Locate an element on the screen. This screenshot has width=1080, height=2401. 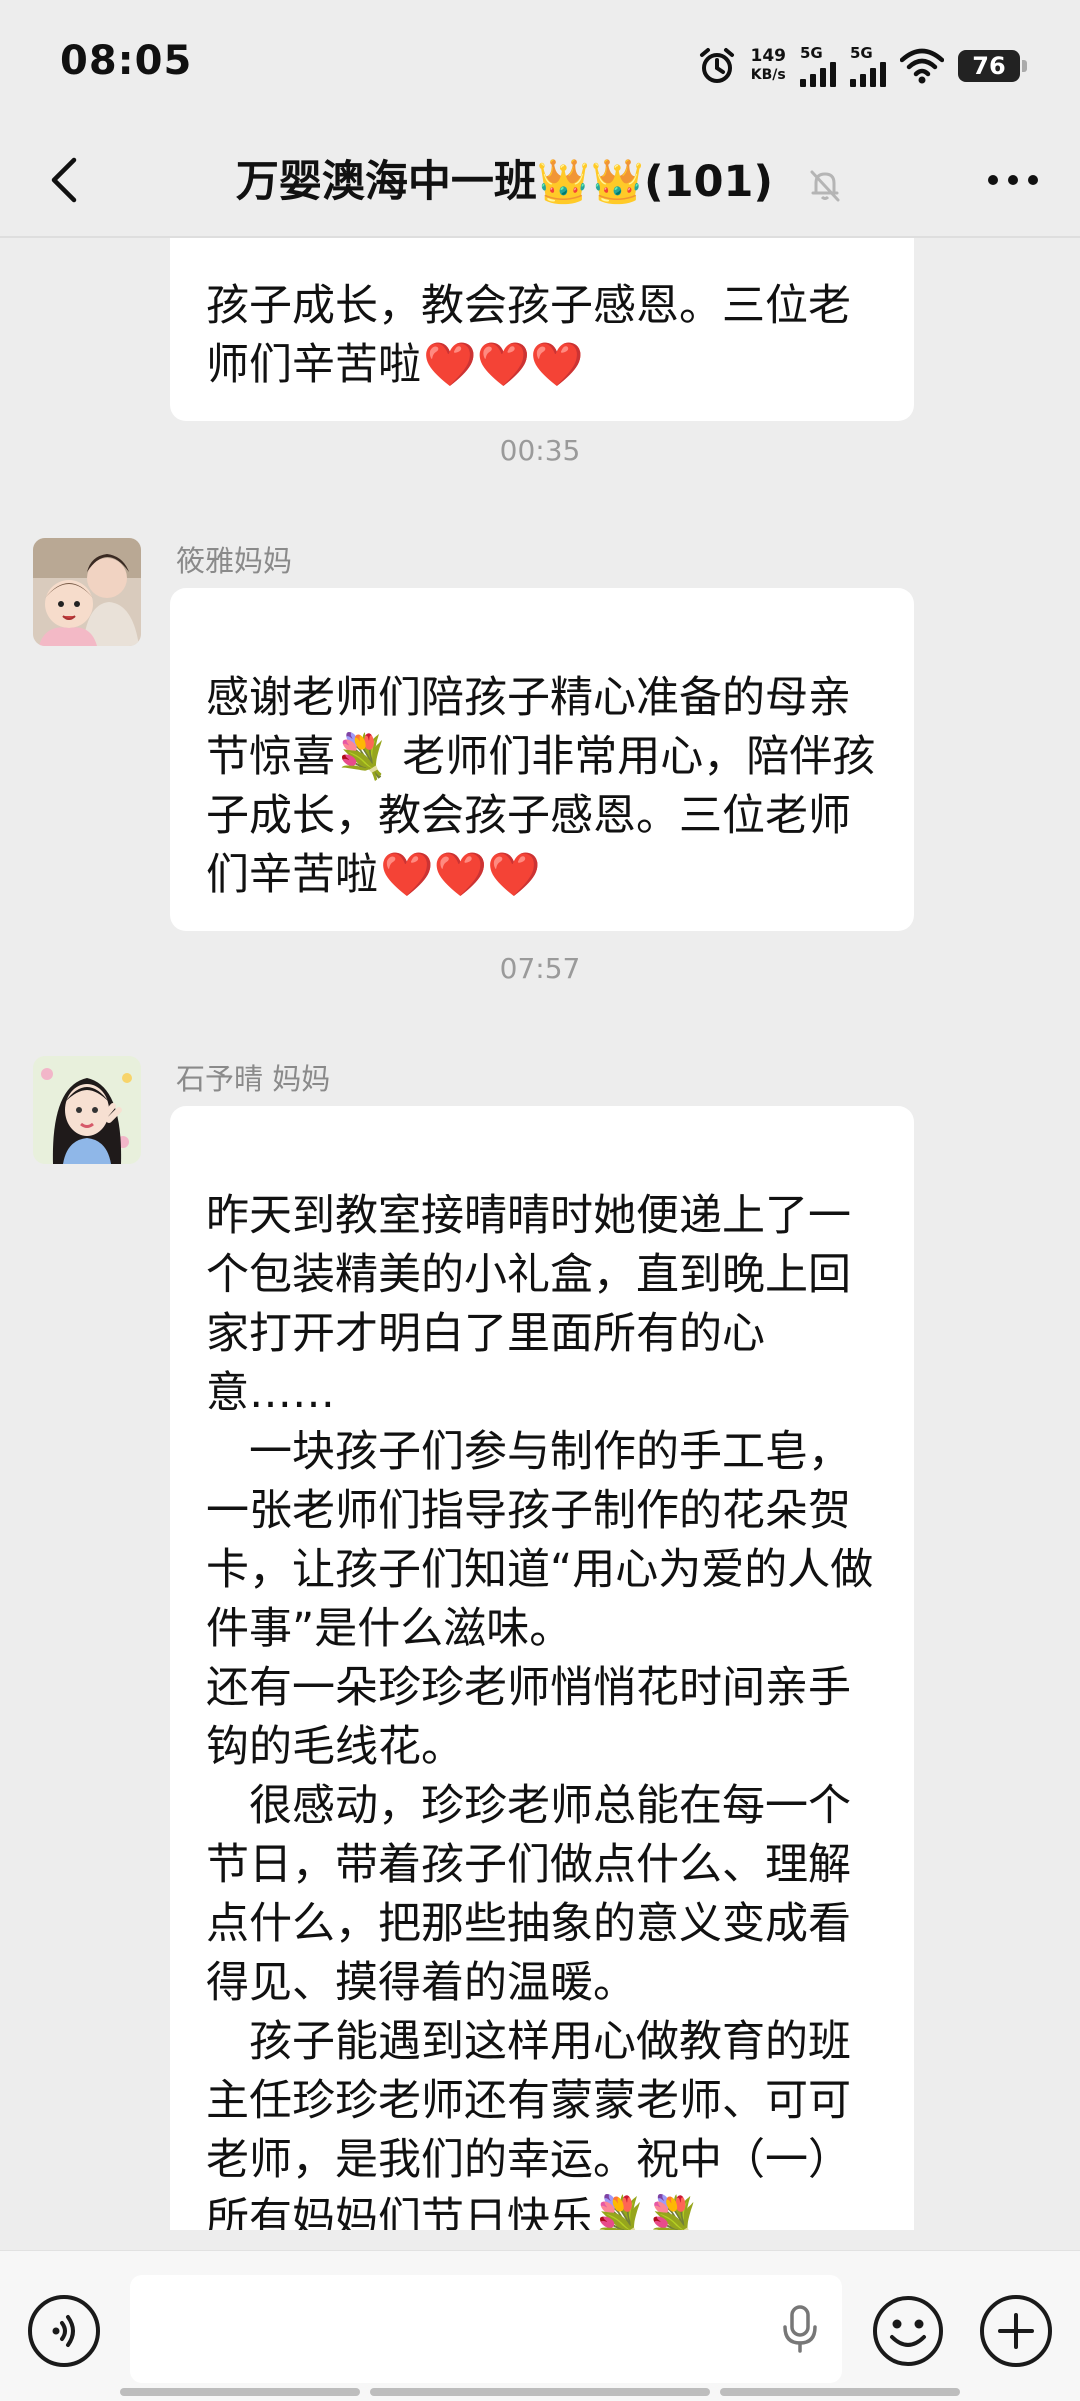
status-time: 08:05 is located at coordinates (126, 61).